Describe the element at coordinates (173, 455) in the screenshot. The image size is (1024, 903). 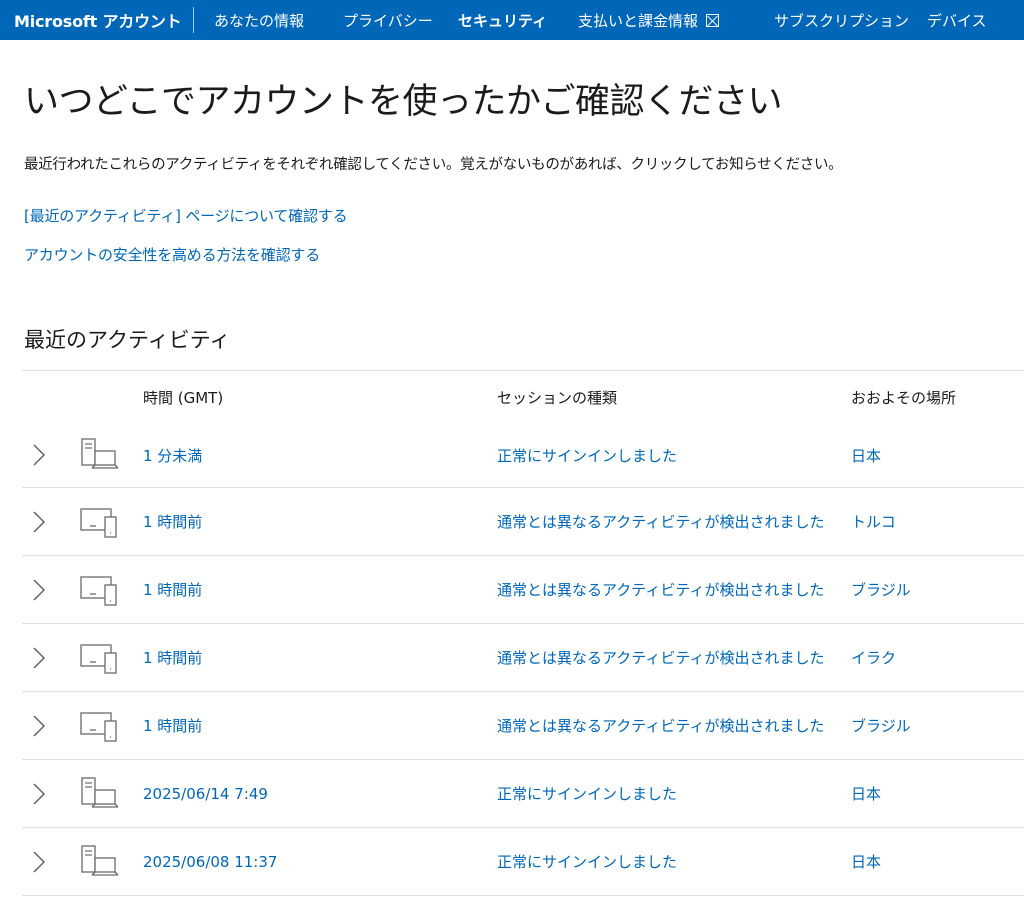
I see `activity-time: 1 分未満` at that location.